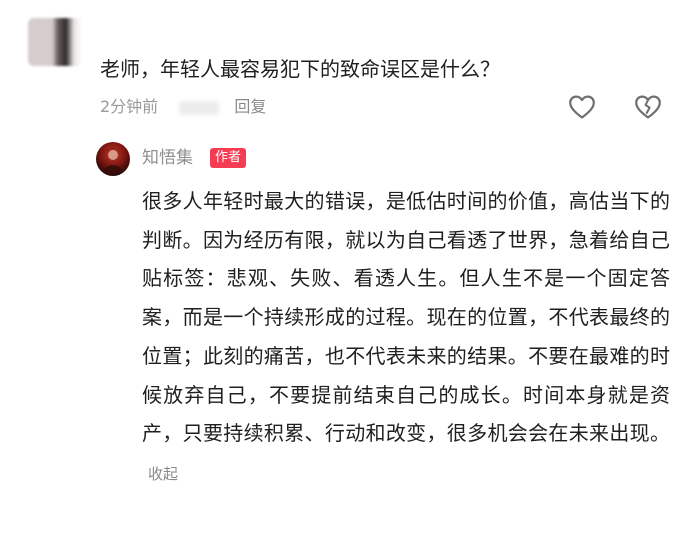 The height and width of the screenshot is (542, 690). I want to click on comment-text: 老师，年轻人最容易犯下的致命误区是什么？, so click(300, 69).